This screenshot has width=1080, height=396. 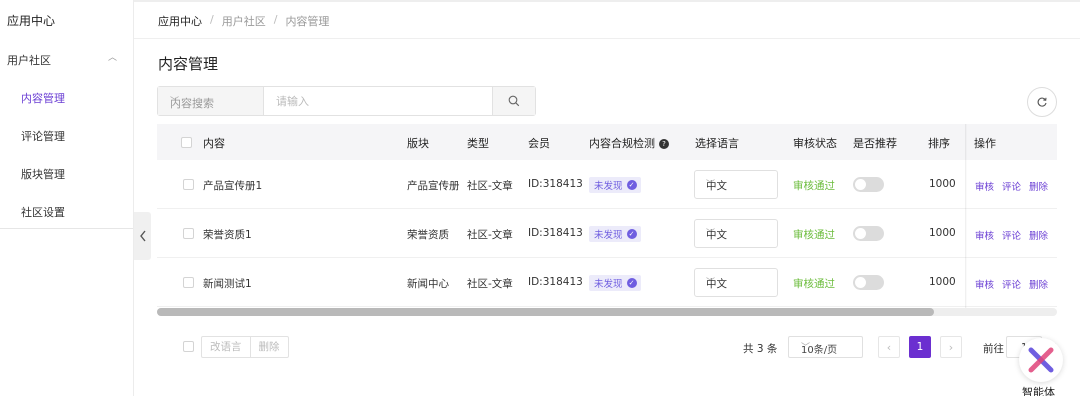 I want to click on column-header-compliance: 内容合规检测?, so click(x=629, y=143).